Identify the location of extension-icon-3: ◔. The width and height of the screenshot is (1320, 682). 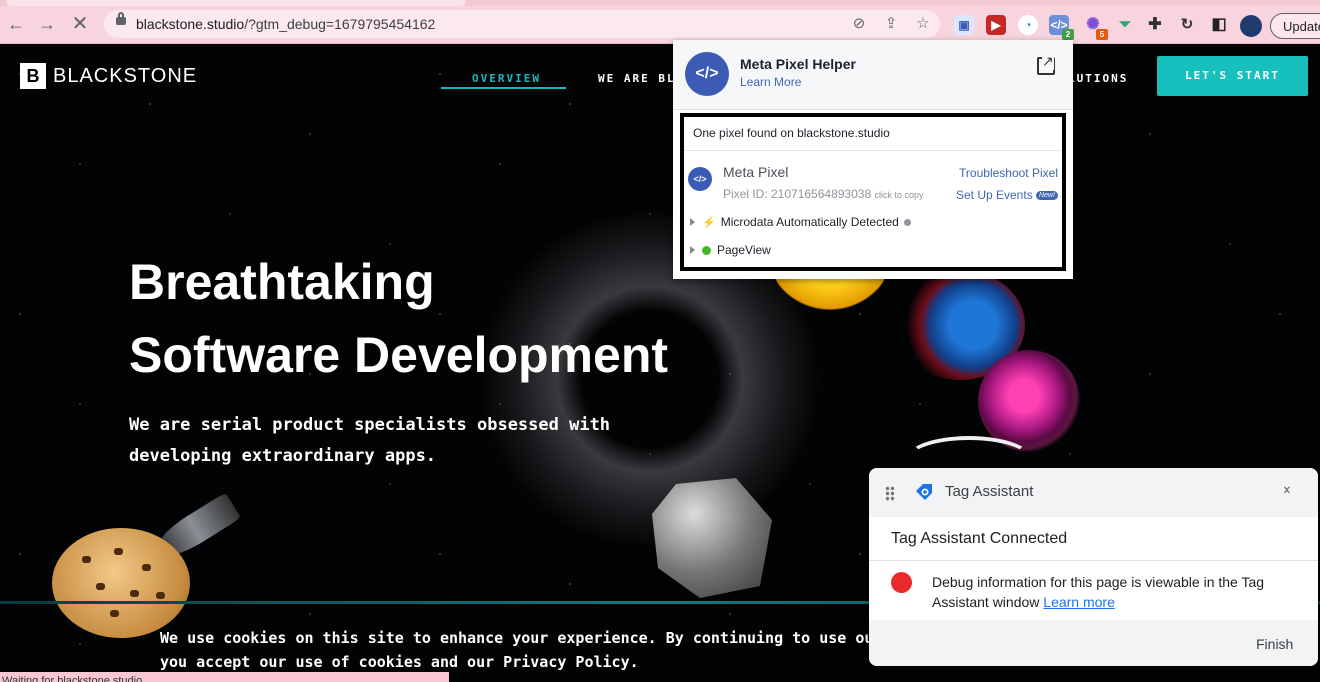
(1028, 25).